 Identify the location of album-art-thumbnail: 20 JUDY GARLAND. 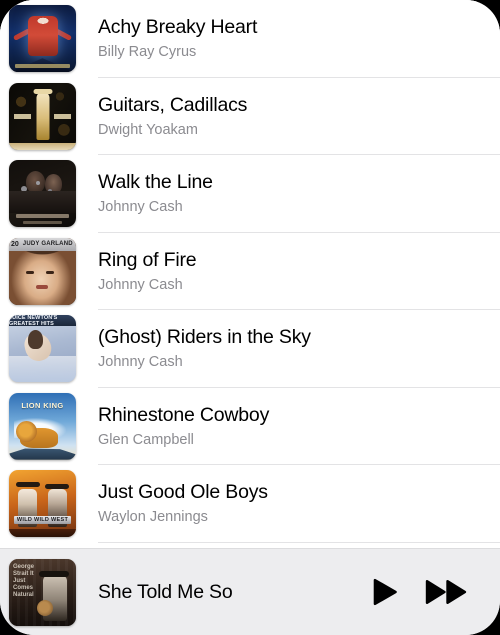
(42, 271).